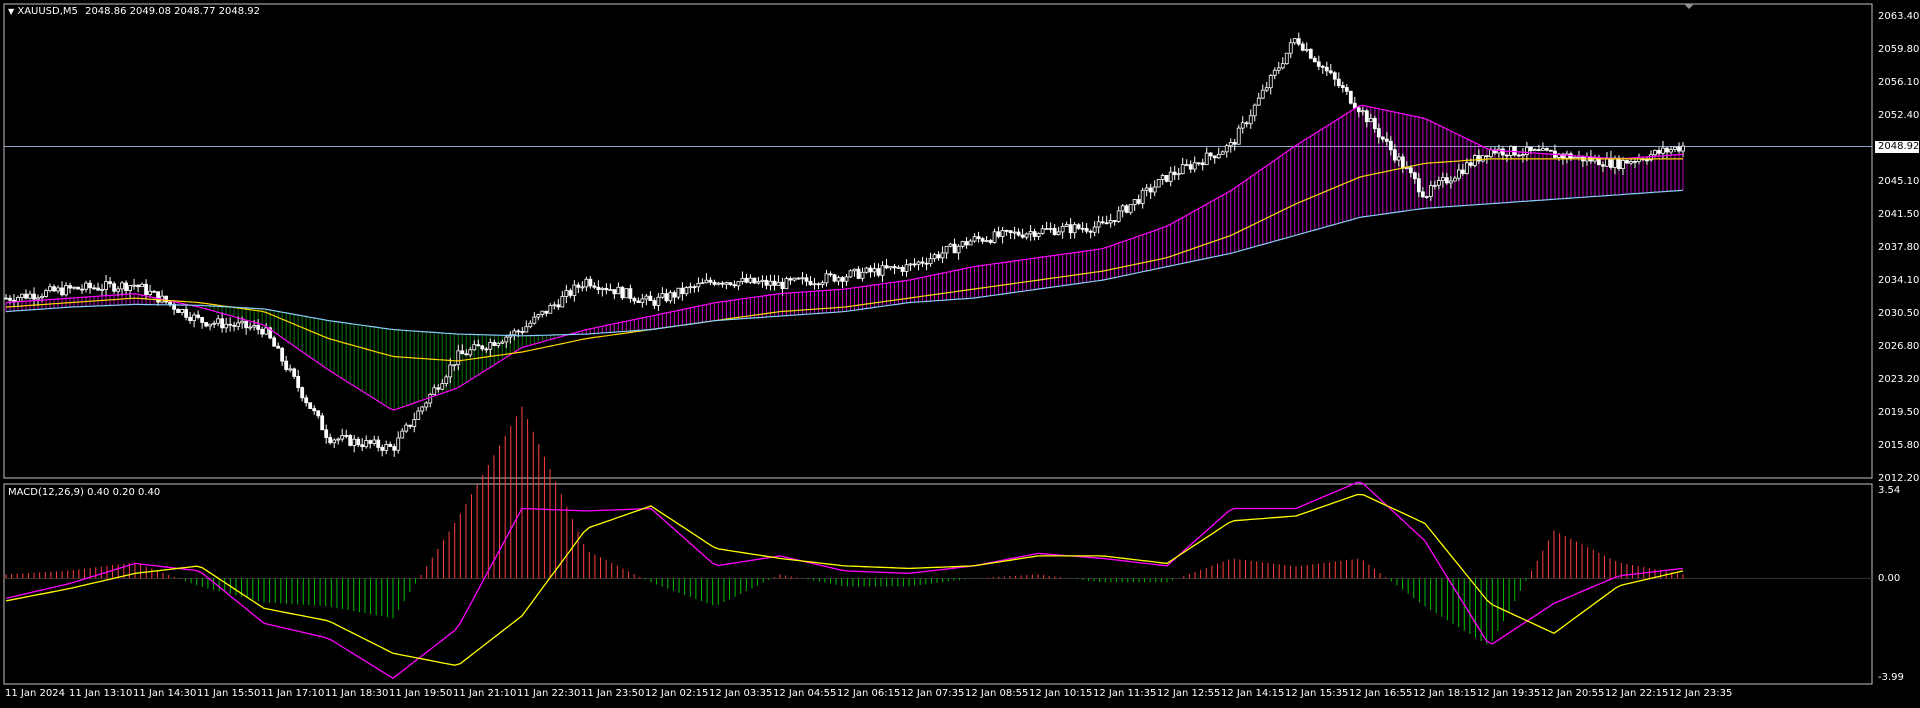 The width and height of the screenshot is (1920, 708). I want to click on price-tick: 2045.10, so click(1899, 181).